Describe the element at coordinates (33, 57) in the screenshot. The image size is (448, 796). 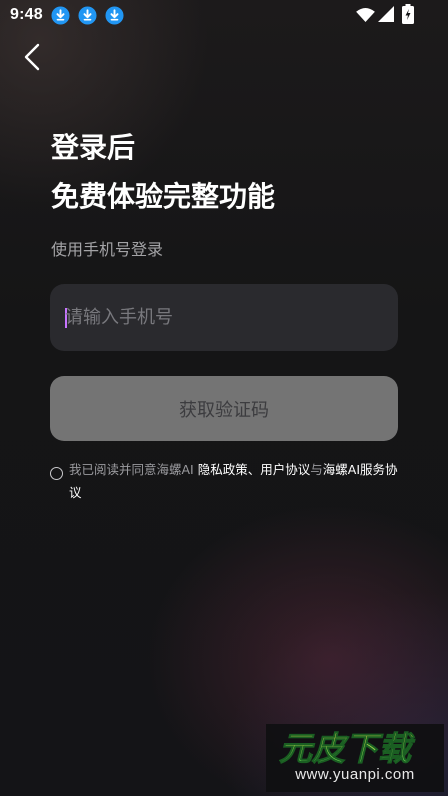
I see `back-button` at that location.